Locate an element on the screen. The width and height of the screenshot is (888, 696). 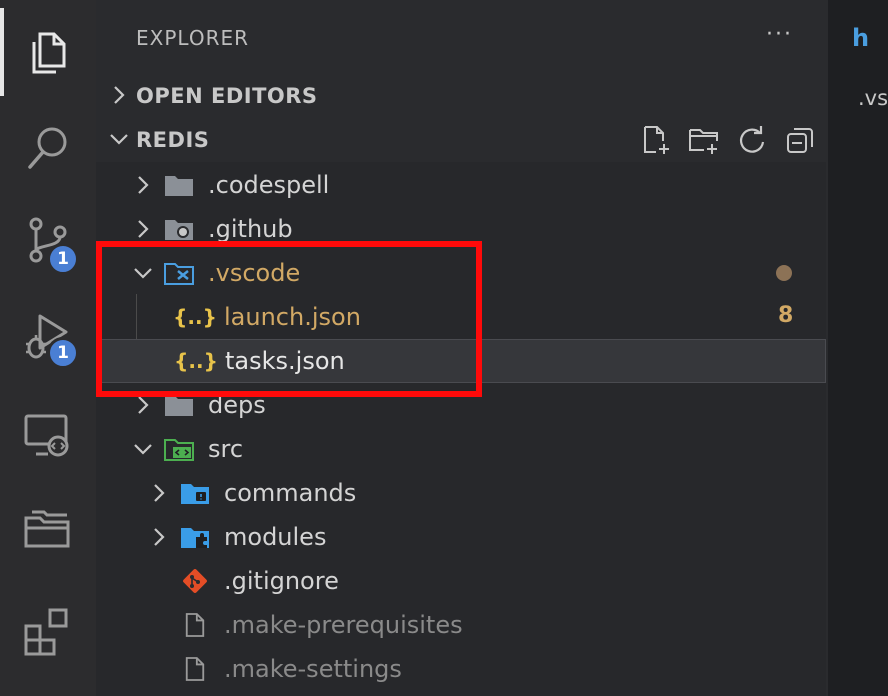
folders-activity is located at coordinates (48, 530).